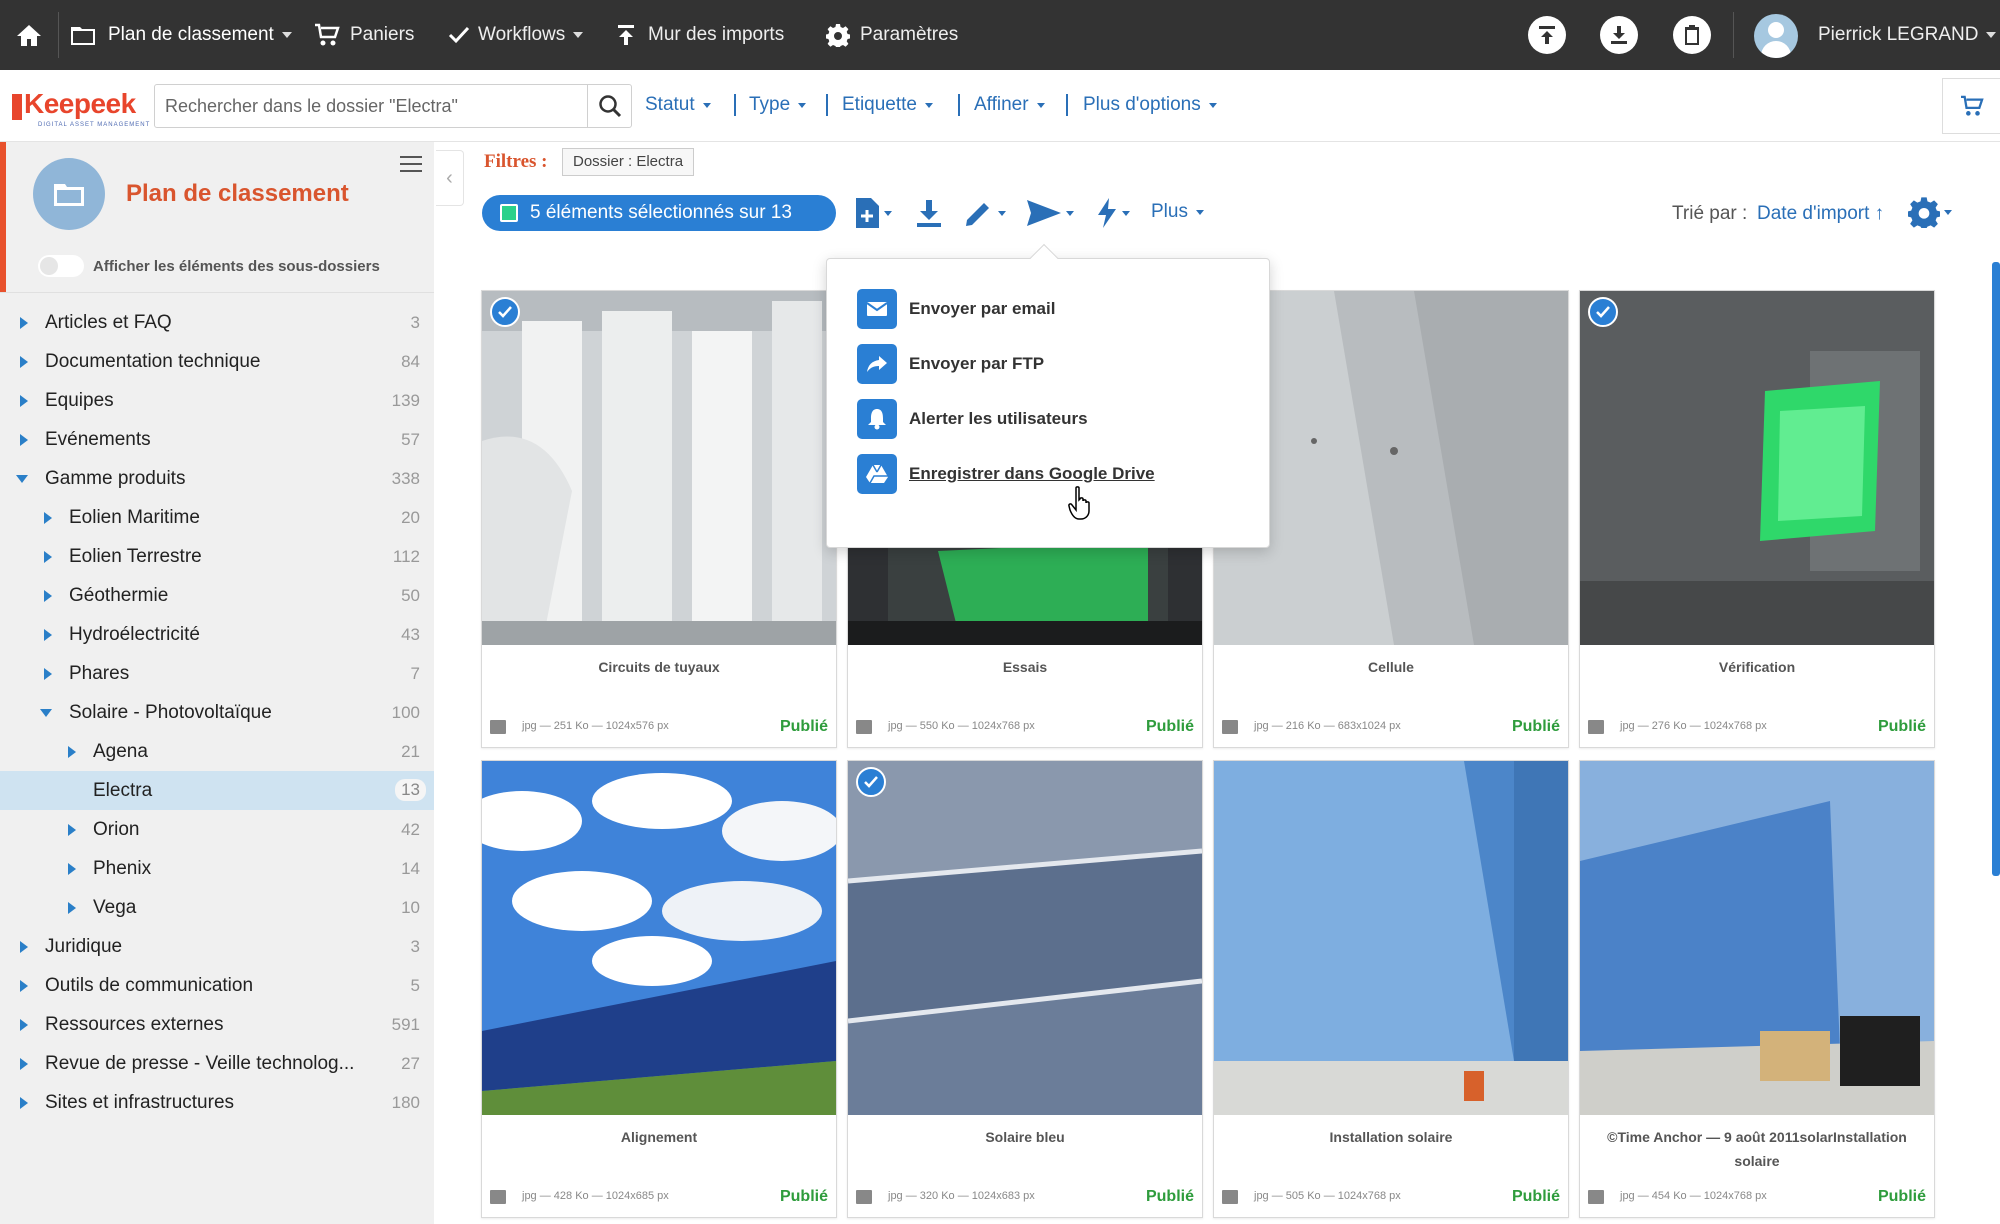  What do you see at coordinates (1006, 474) in the screenshot?
I see `menu-item-google-drive: Enregistrer dans Google Drive` at bounding box center [1006, 474].